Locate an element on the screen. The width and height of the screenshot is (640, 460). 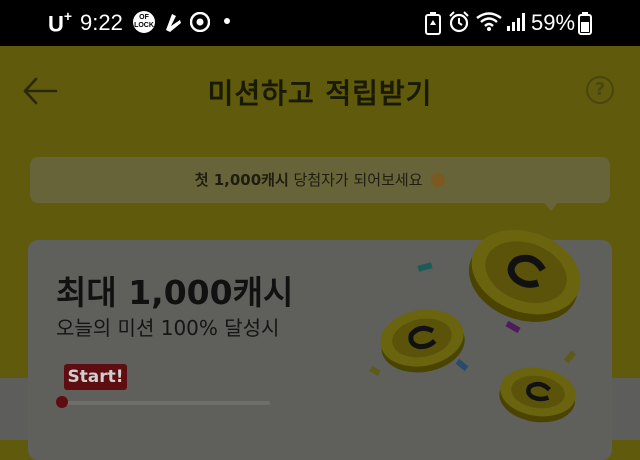
battery-percent: 59% is located at coordinates (553, 22).